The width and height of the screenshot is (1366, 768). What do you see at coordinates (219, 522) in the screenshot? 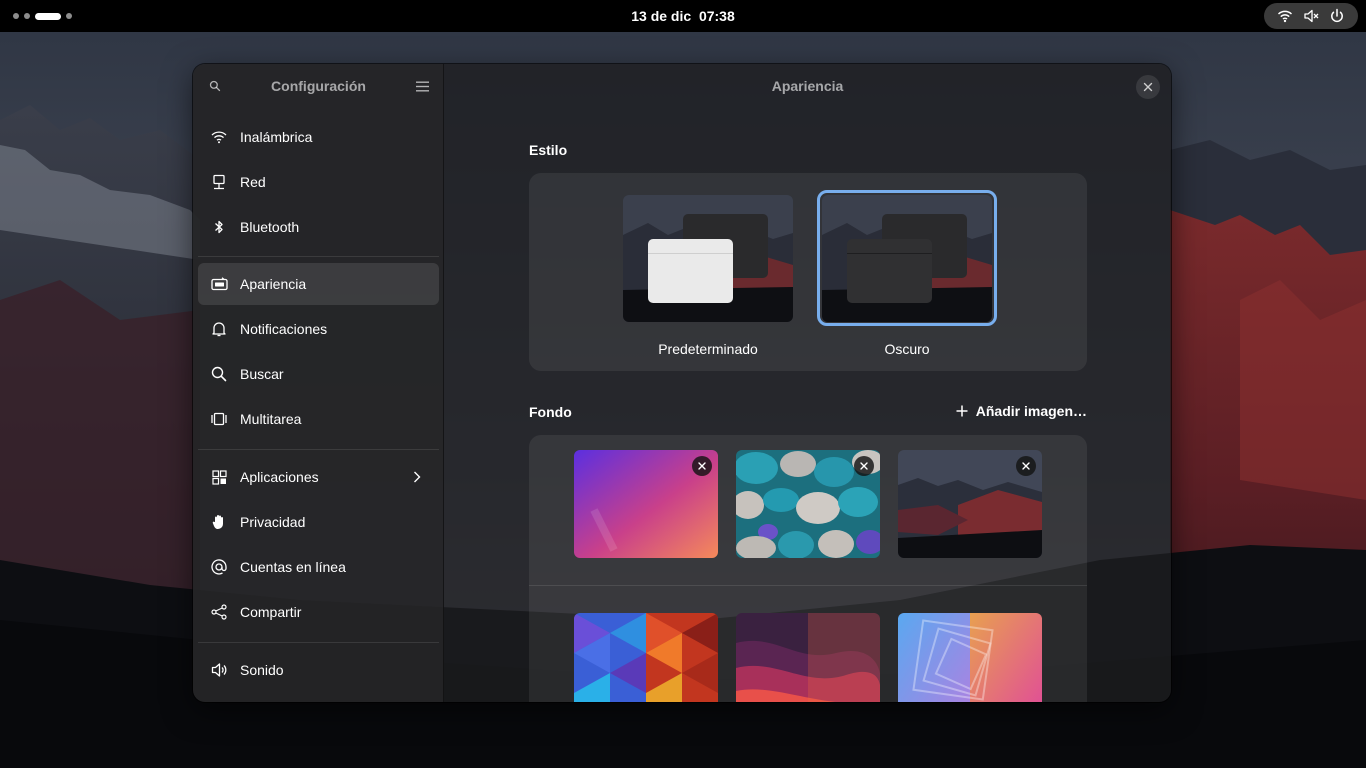
I see `hand-icon` at bounding box center [219, 522].